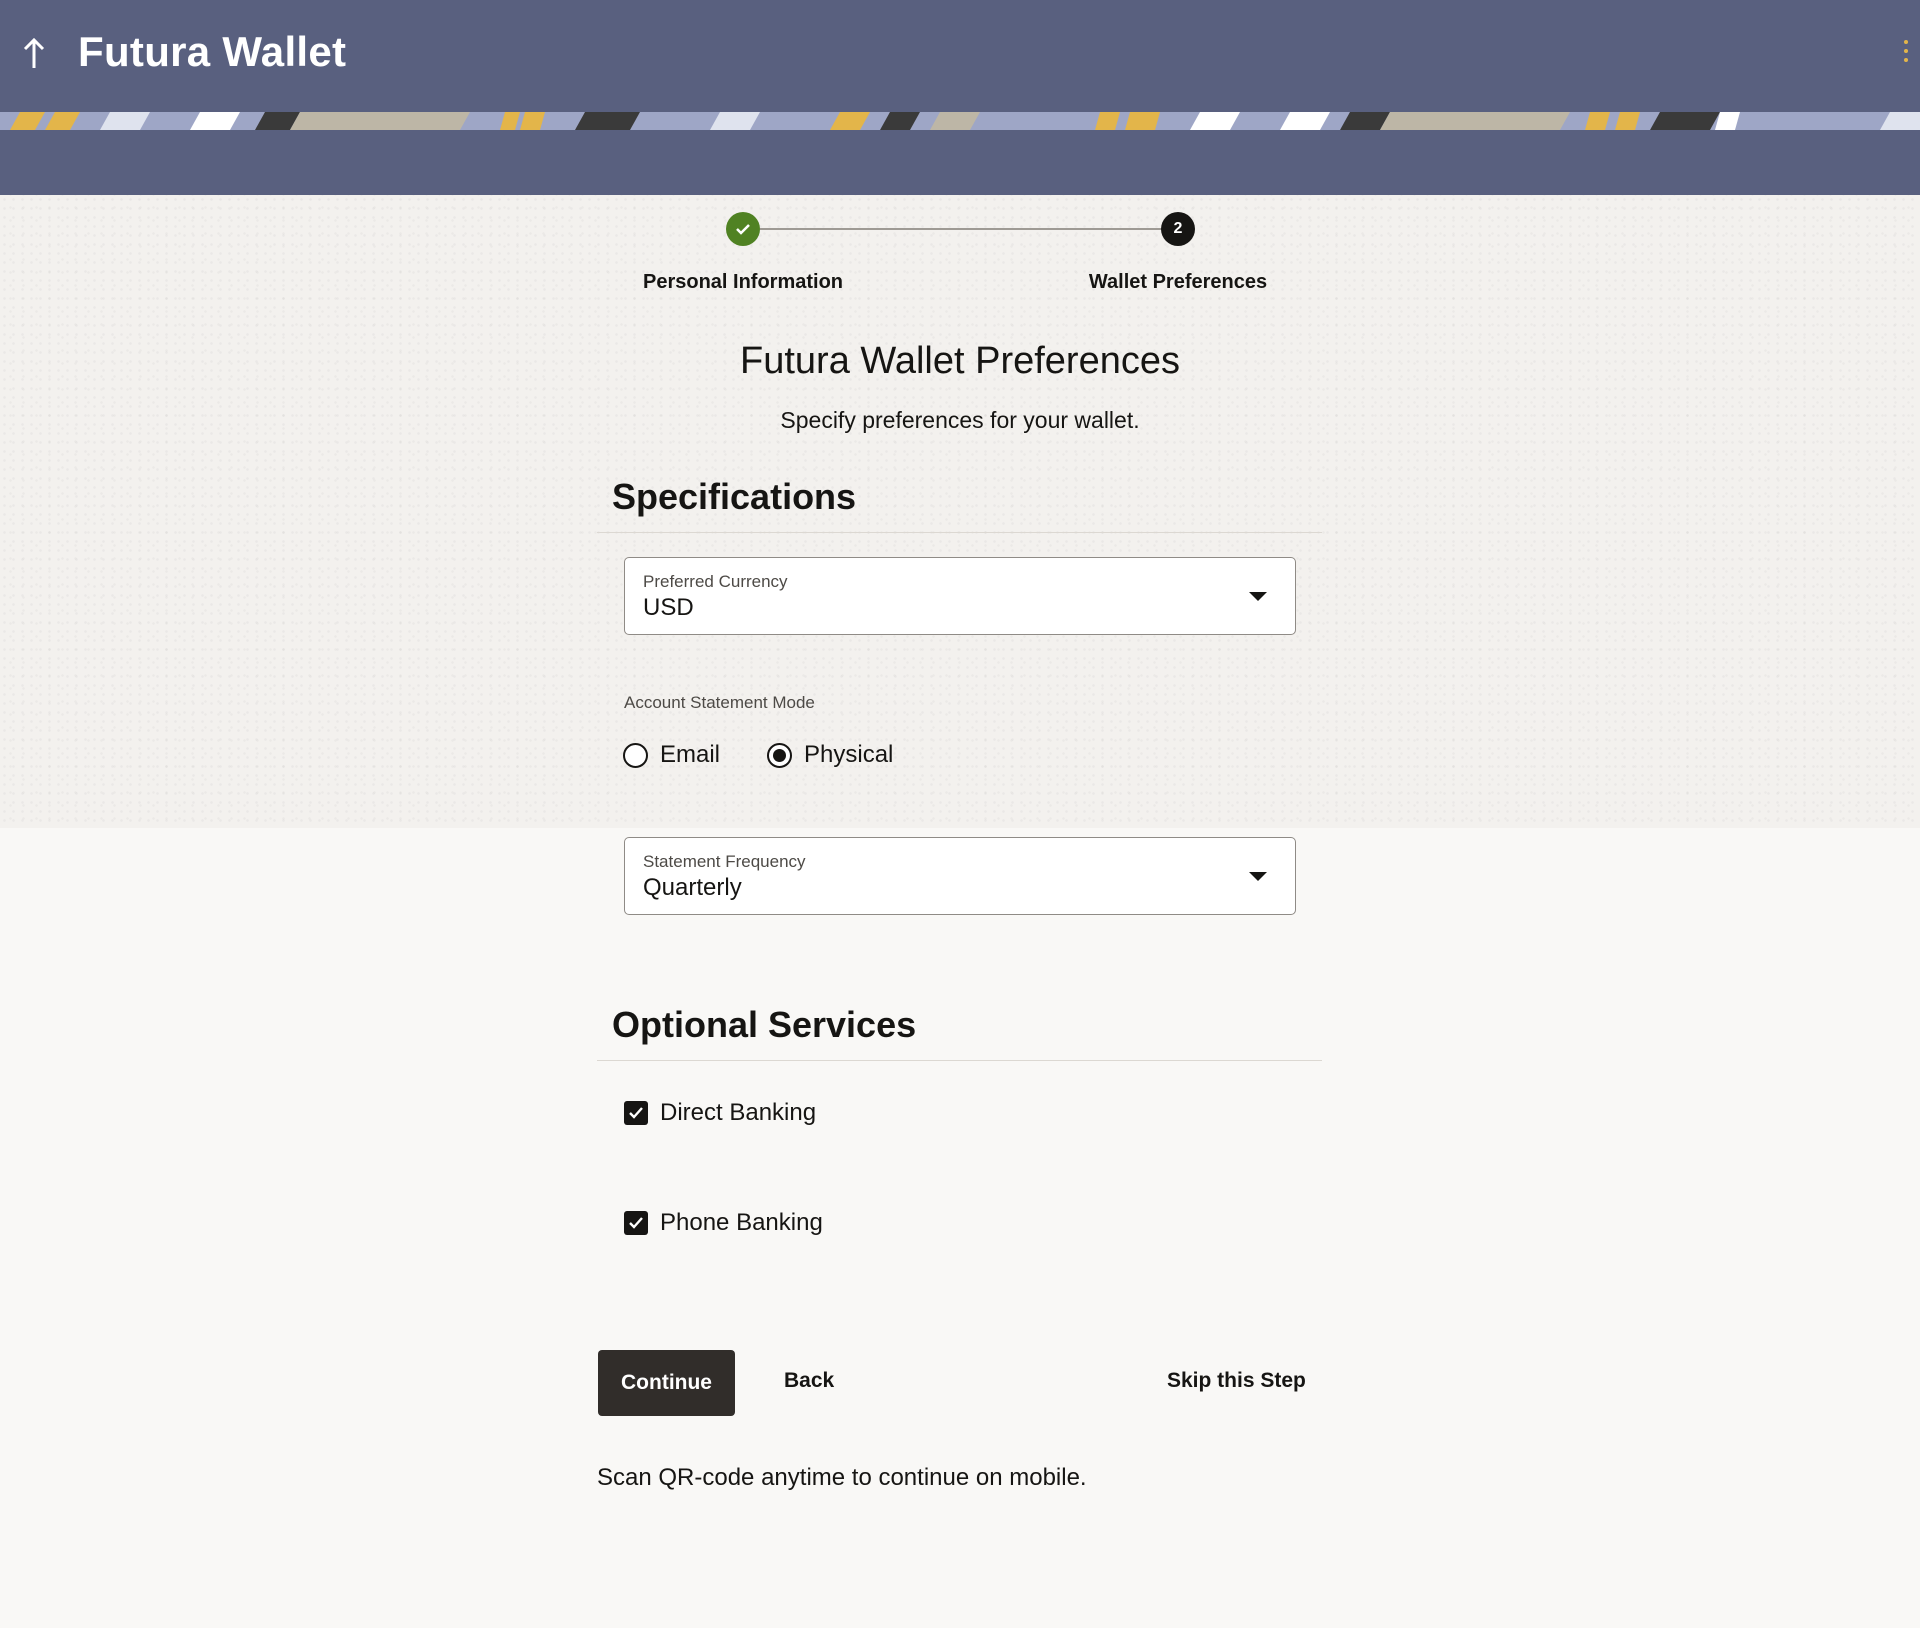 This screenshot has width=1920, height=1628. What do you see at coordinates (741, 1222) in the screenshot?
I see `checkbox-label: Phone Banking` at bounding box center [741, 1222].